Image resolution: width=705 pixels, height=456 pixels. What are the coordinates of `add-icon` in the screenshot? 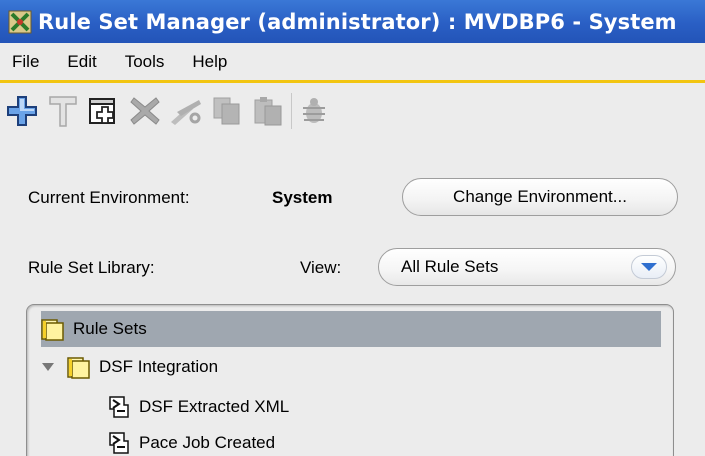 It's located at (22, 111).